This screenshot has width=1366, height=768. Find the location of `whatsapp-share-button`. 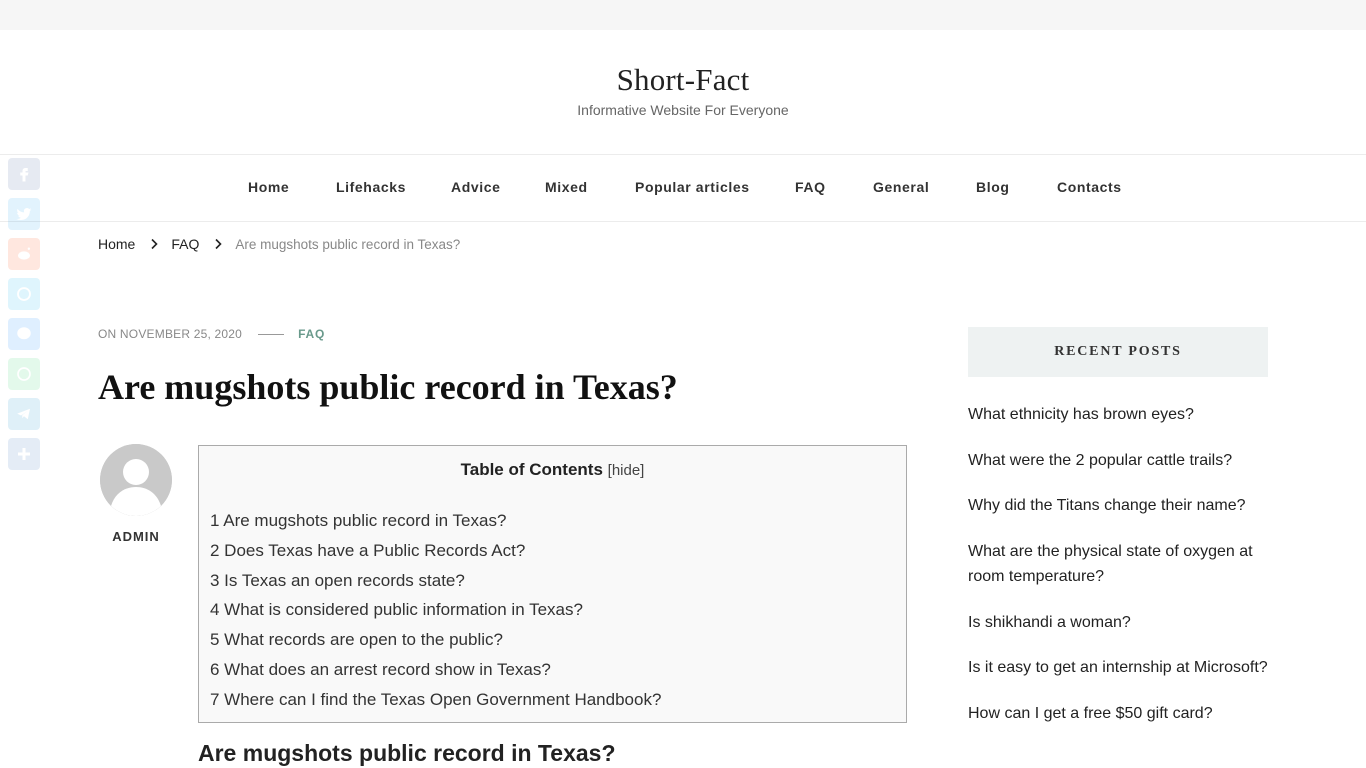

whatsapp-share-button is located at coordinates (24, 374).